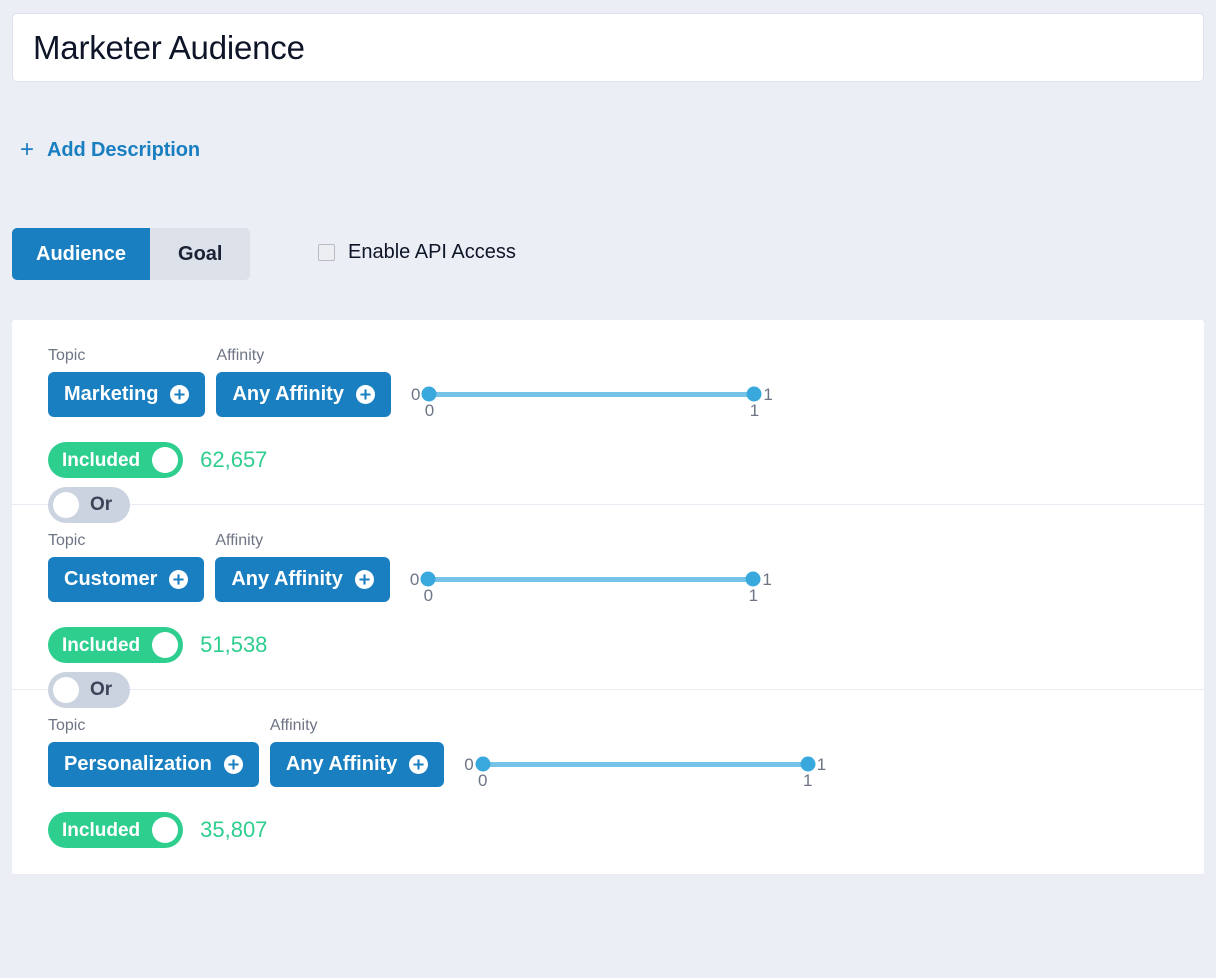  I want to click on topic-field: Topic Personalization, so click(153, 752).